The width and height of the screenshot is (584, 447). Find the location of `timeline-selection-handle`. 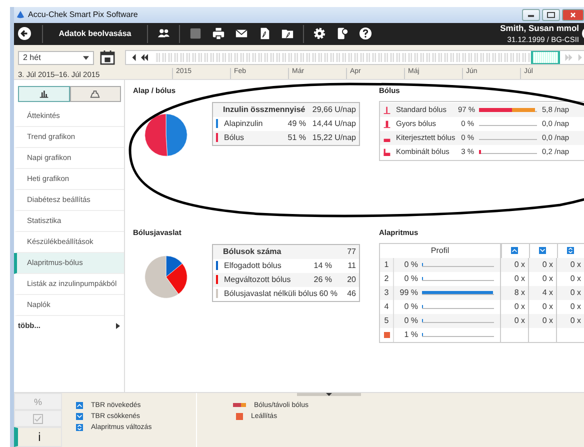

timeline-selection-handle is located at coordinates (545, 57).